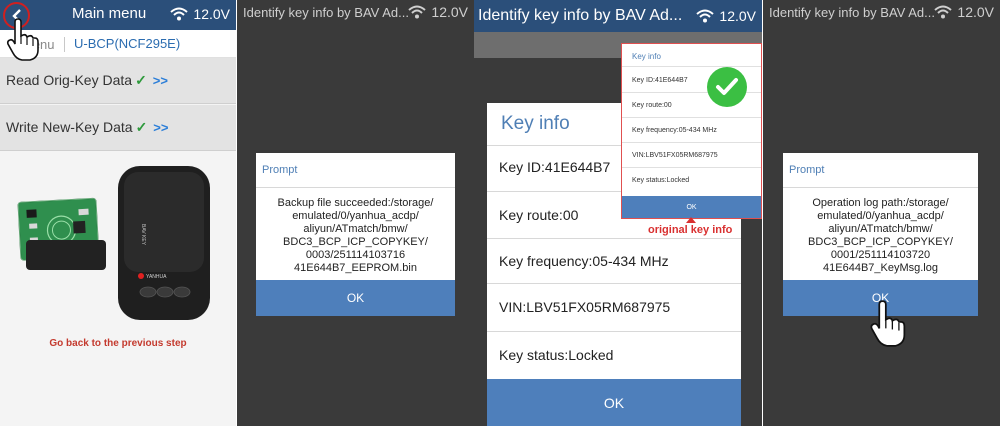  Describe the element at coordinates (109, 13) in the screenshot. I see `page-title: Main menu` at that location.